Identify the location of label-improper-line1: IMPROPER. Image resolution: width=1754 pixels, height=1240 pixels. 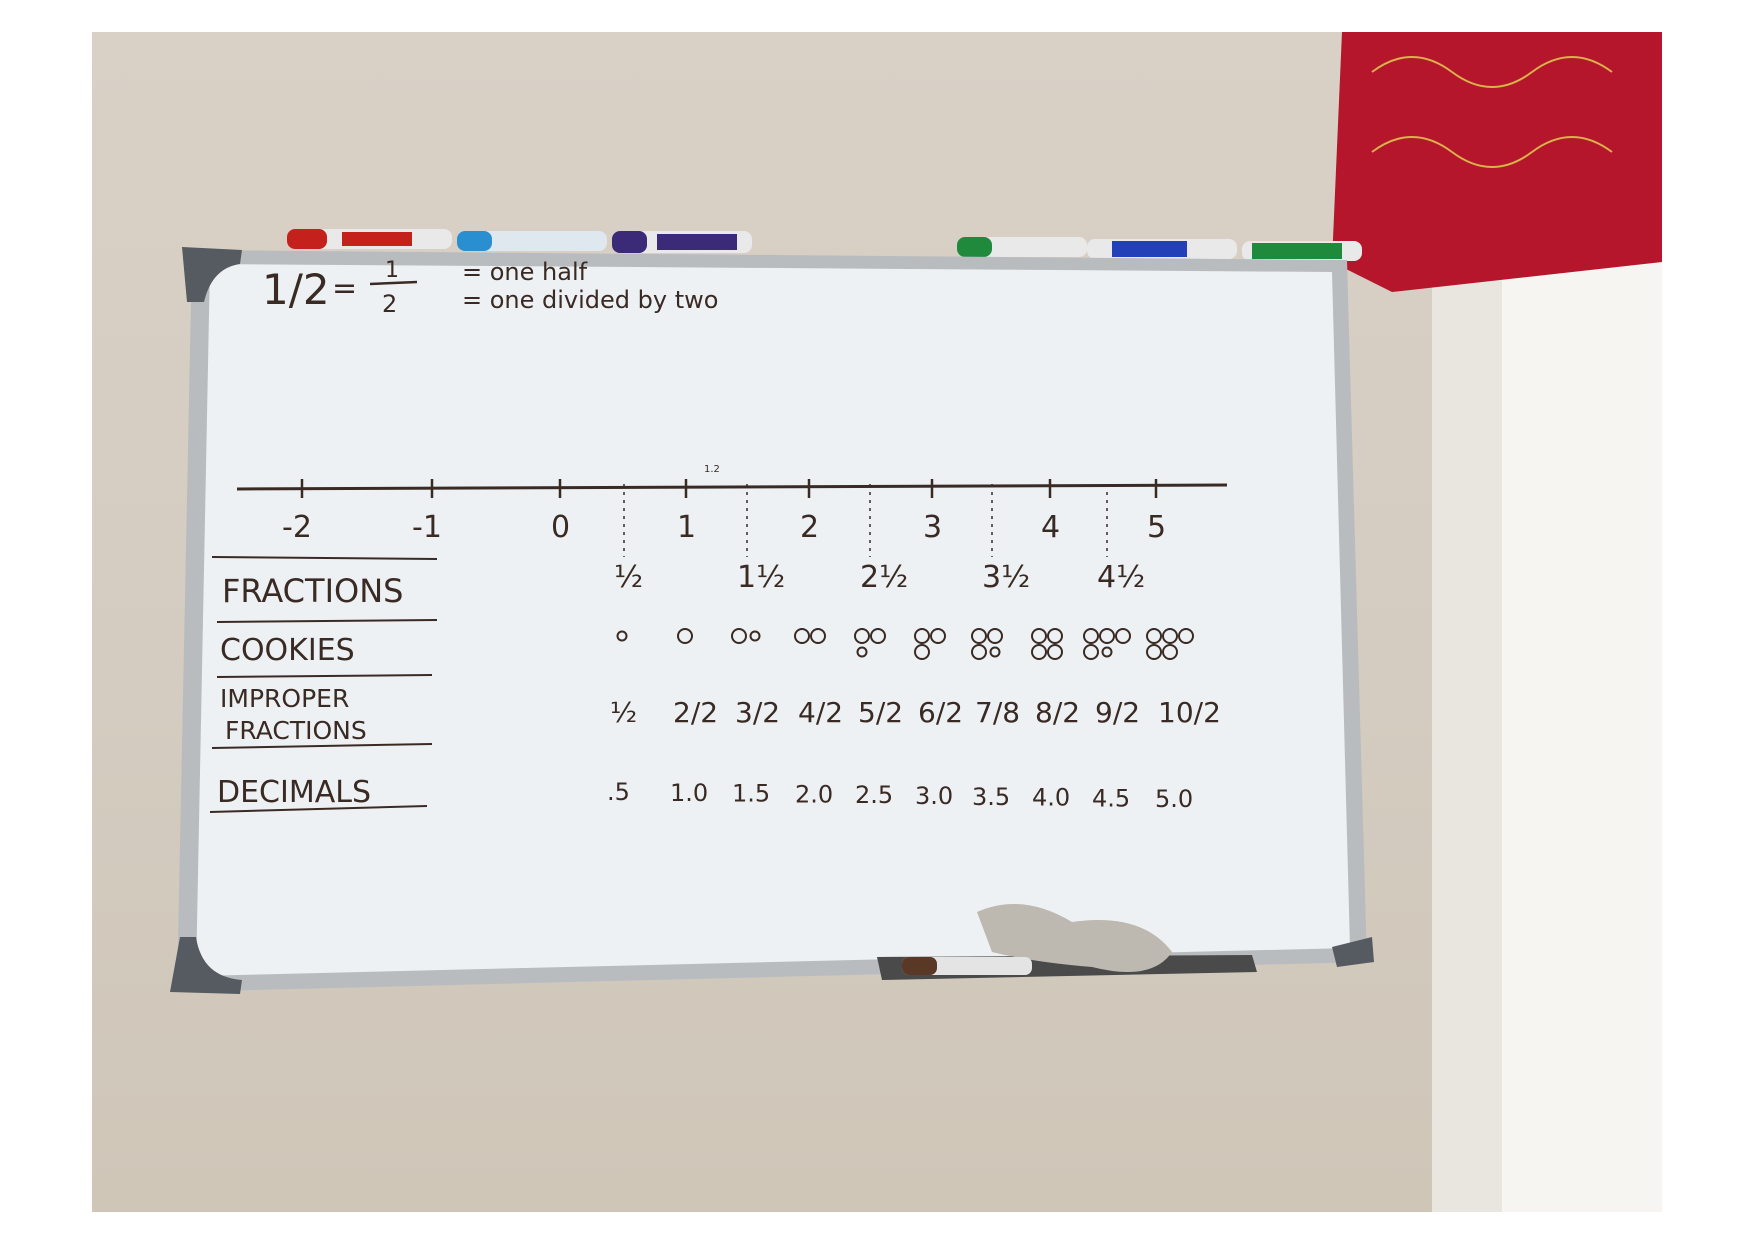
(284, 698).